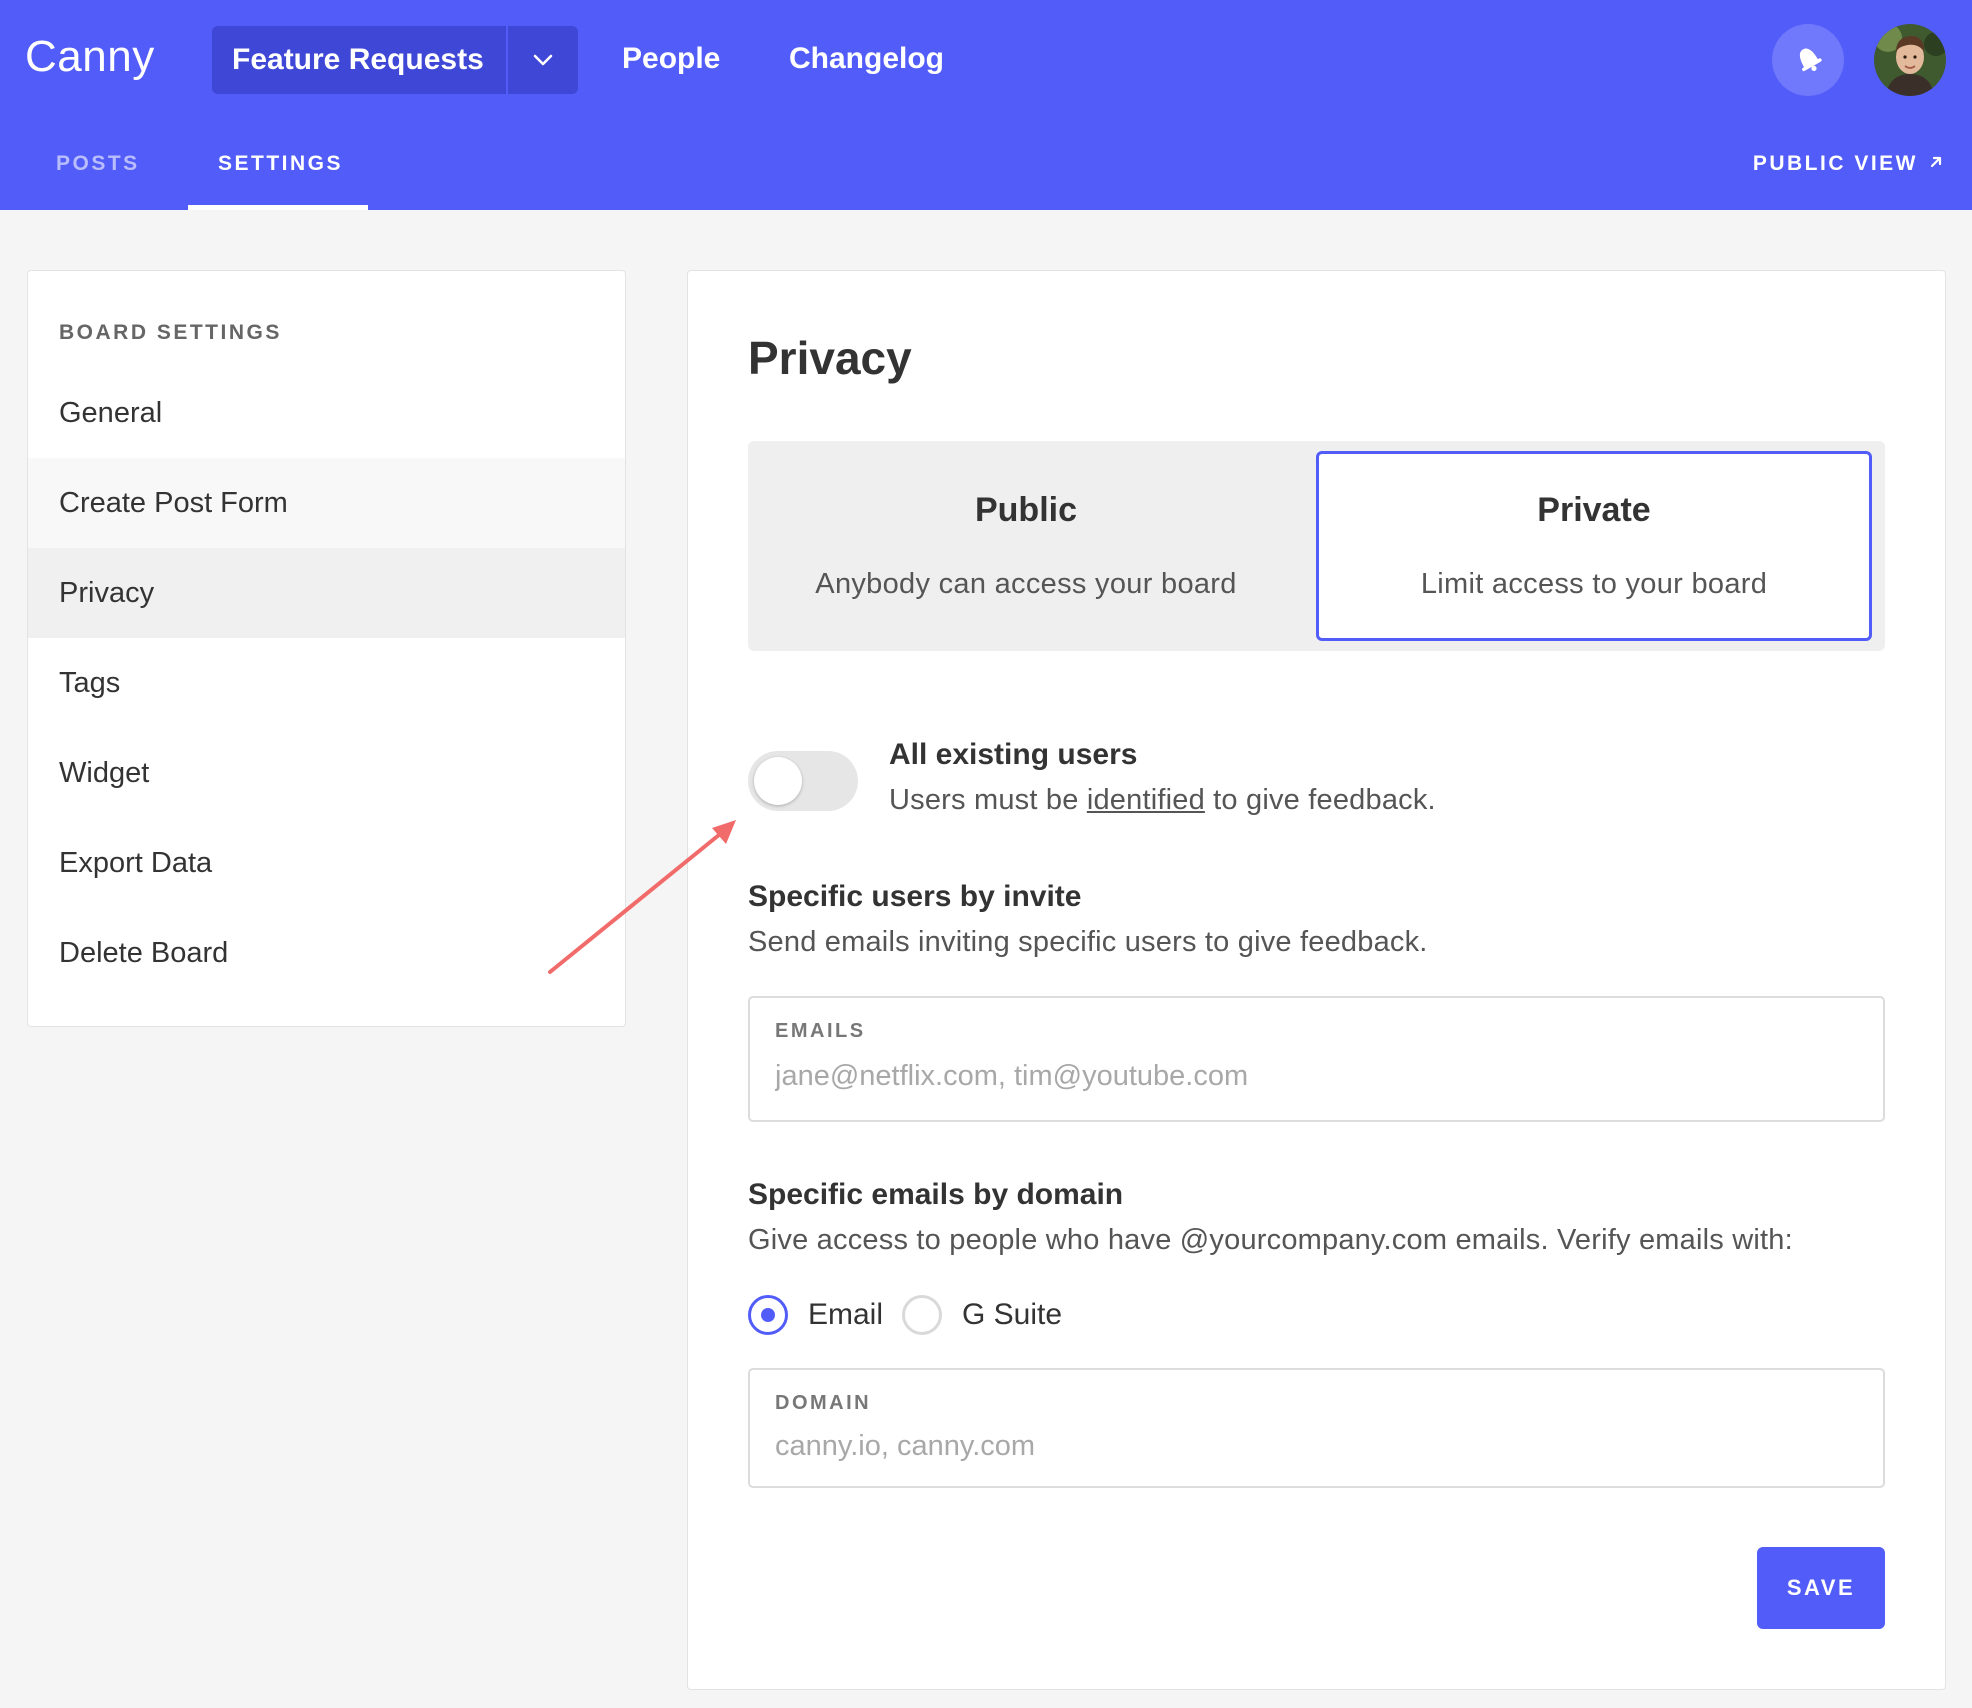  Describe the element at coordinates (1835, 163) in the screenshot. I see `public-view-label: PUBLIC VIEW` at that location.